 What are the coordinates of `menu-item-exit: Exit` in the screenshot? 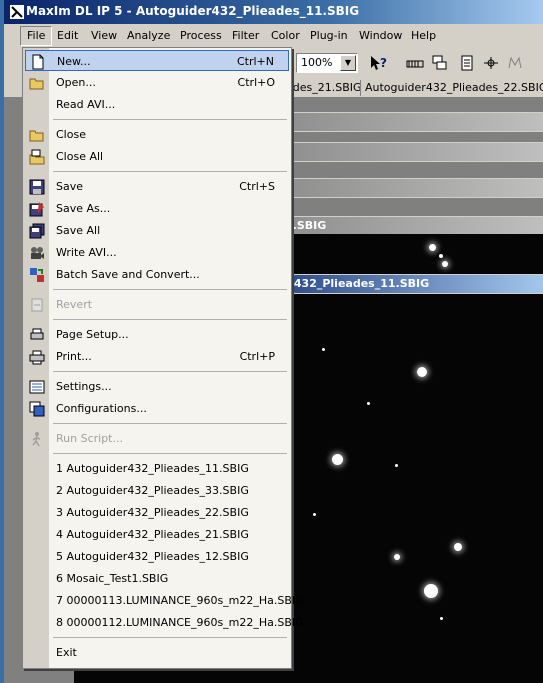 It's located at (157, 652).